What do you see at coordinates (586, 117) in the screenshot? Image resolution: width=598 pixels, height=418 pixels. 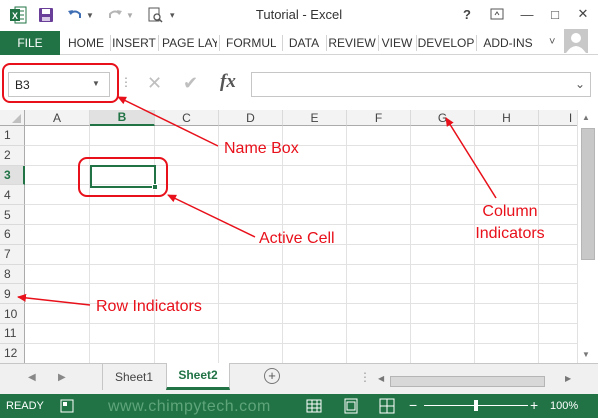 I see `scroll-up-icon: ▲` at bounding box center [586, 117].